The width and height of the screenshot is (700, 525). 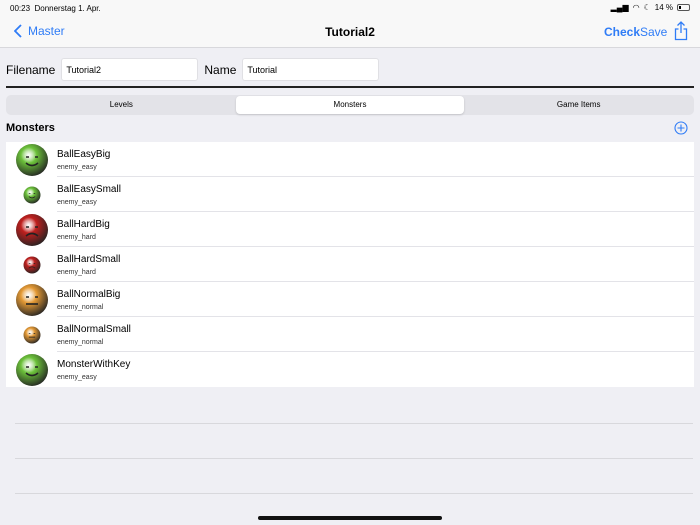 What do you see at coordinates (350, 518) in the screenshot?
I see `home-indicator` at bounding box center [350, 518].